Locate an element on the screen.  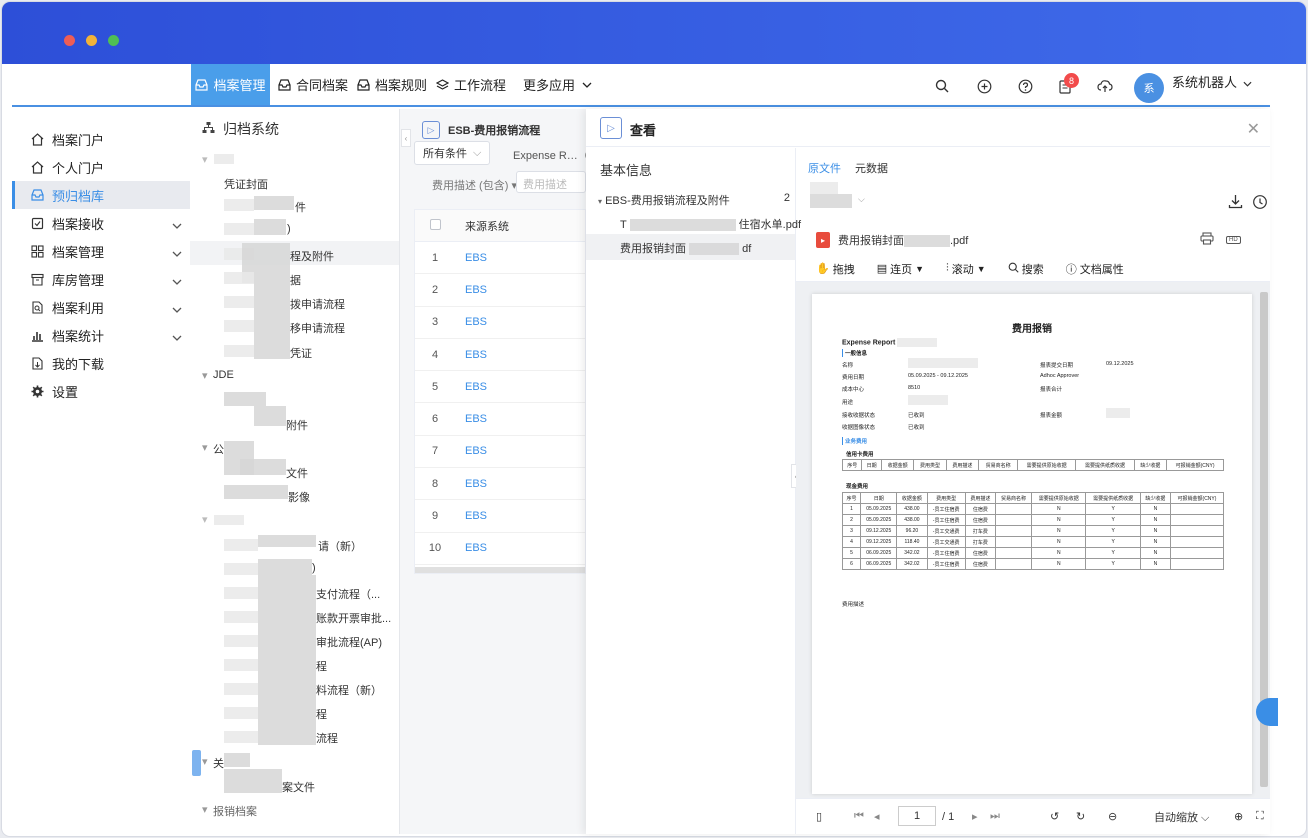
sidebar-item-personal-portal: 个人门户 is located at coordinates (101, 167).